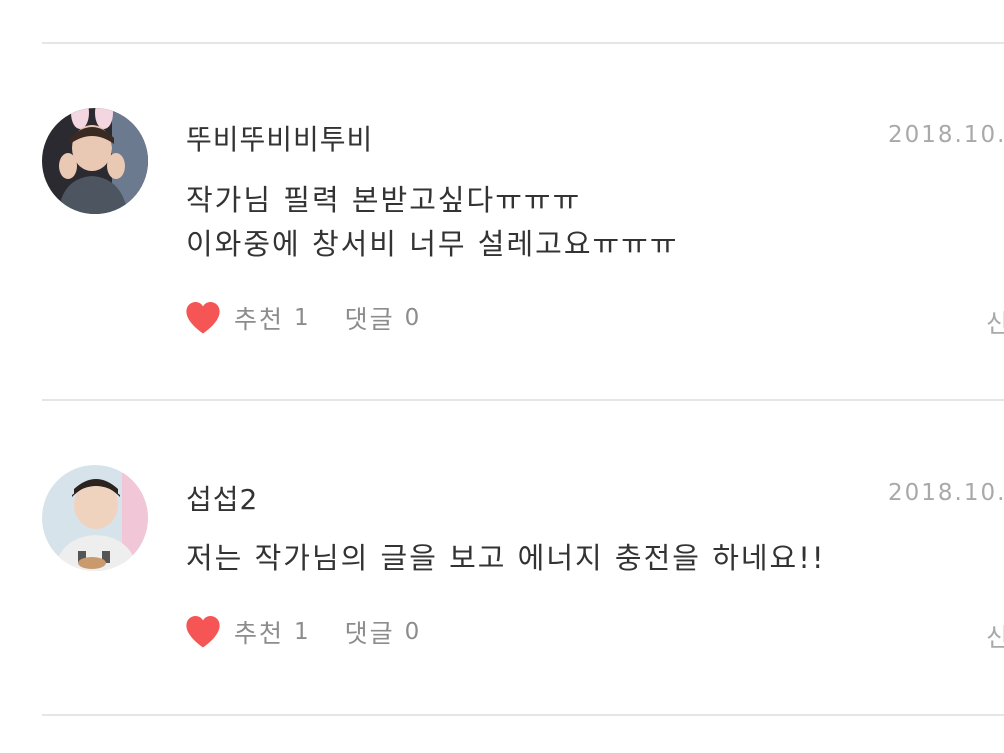 The image size is (1004, 753). What do you see at coordinates (523, 400) in the screenshot?
I see `comment-divider` at bounding box center [523, 400].